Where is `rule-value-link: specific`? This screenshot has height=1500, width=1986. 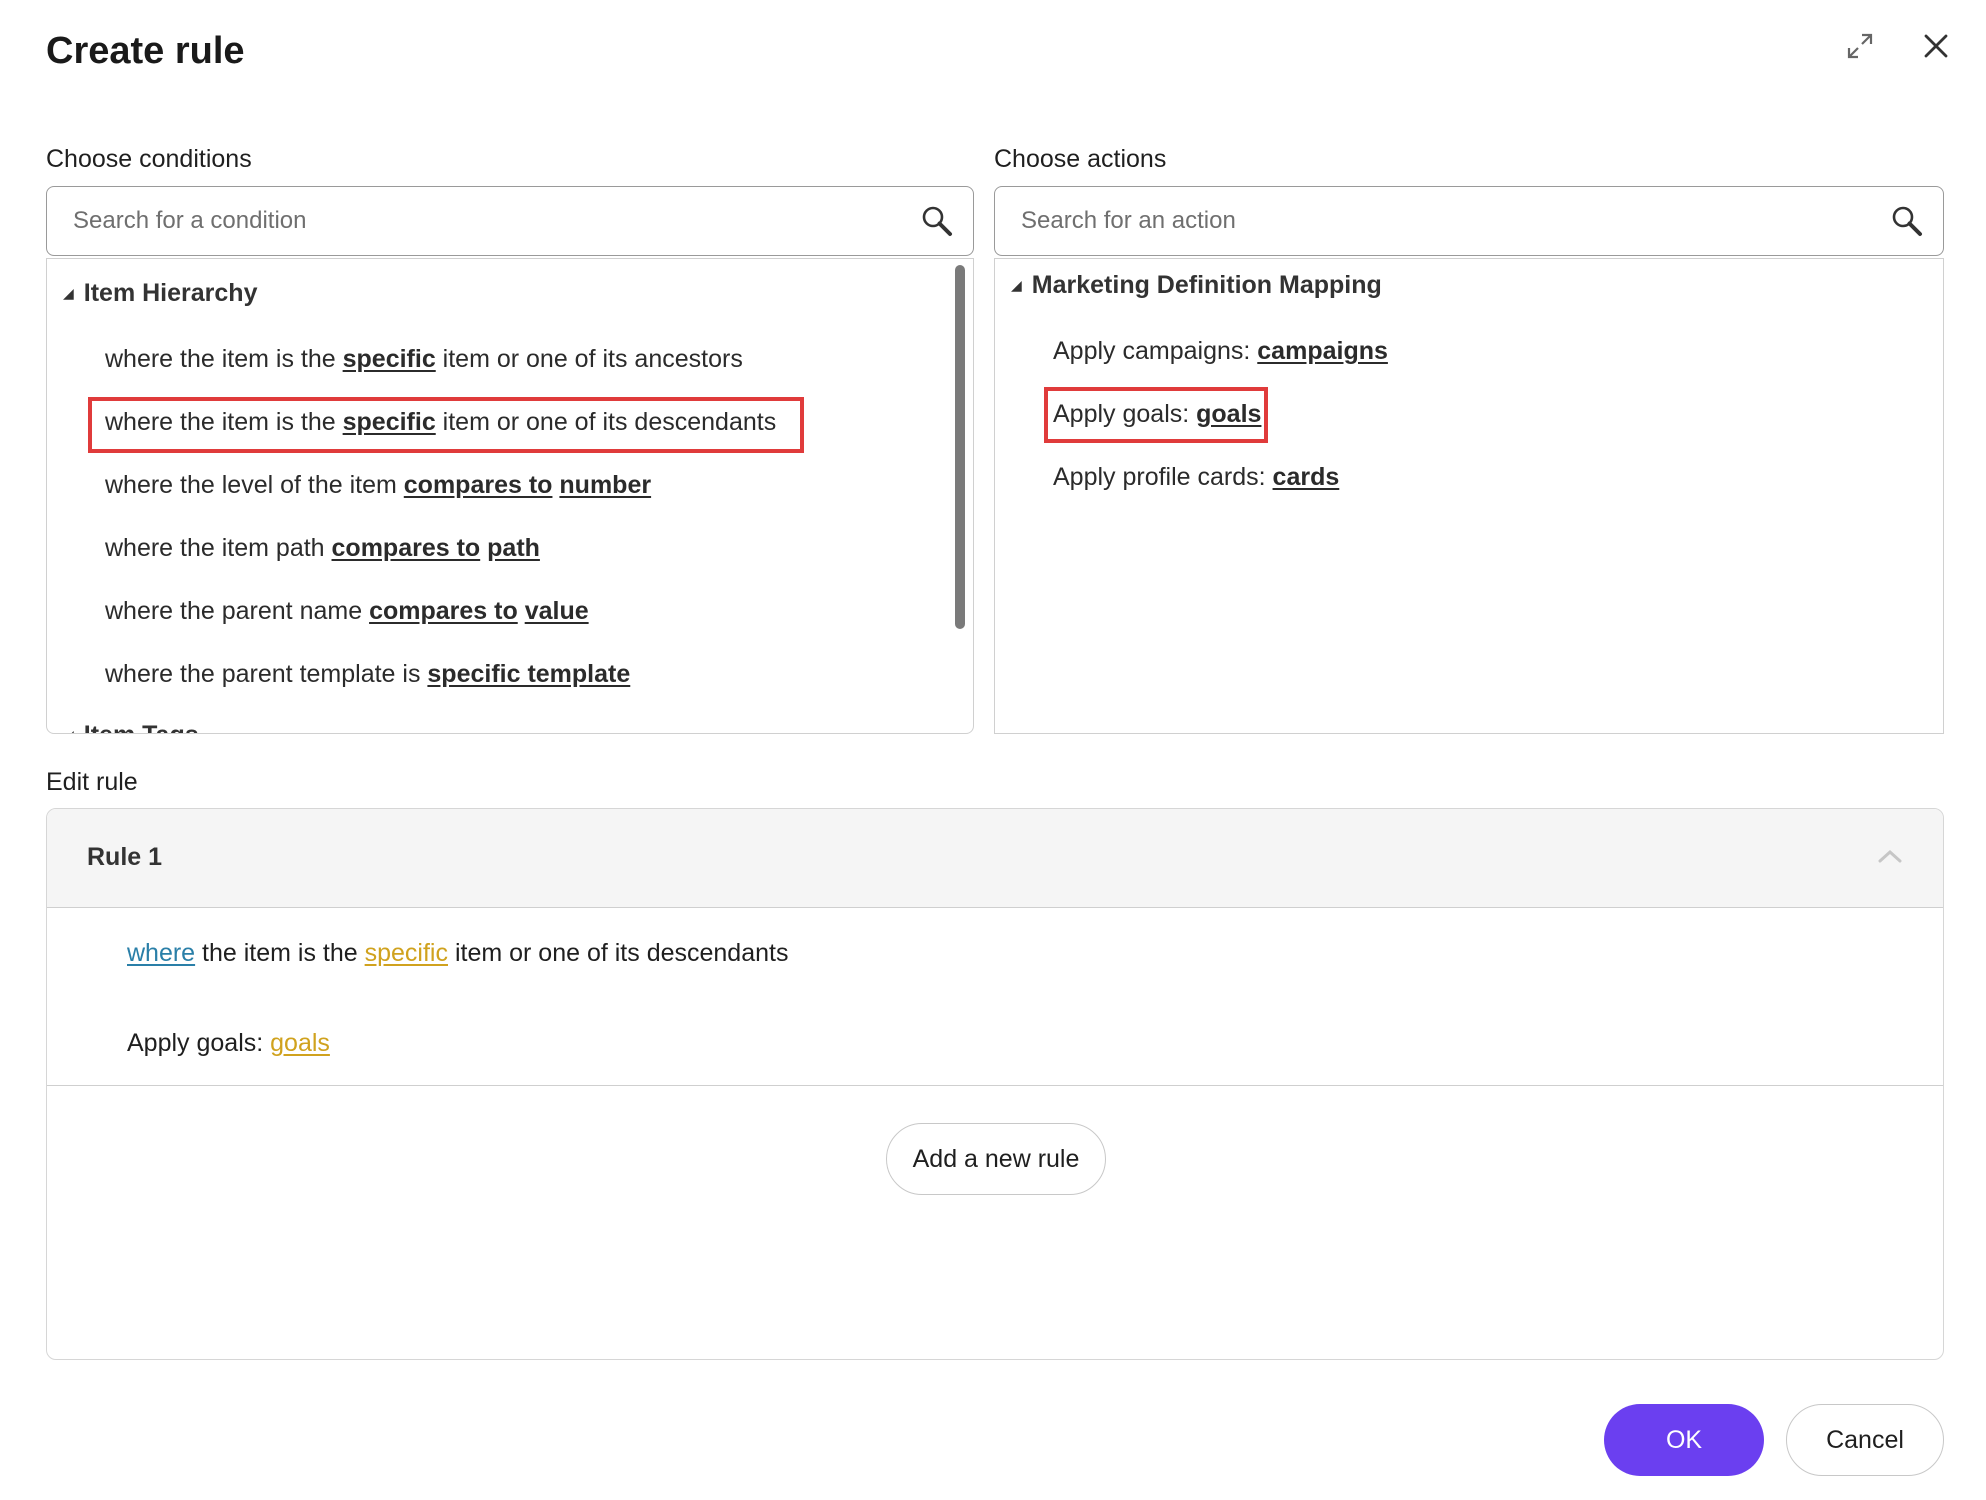 rule-value-link: specific is located at coordinates (406, 953).